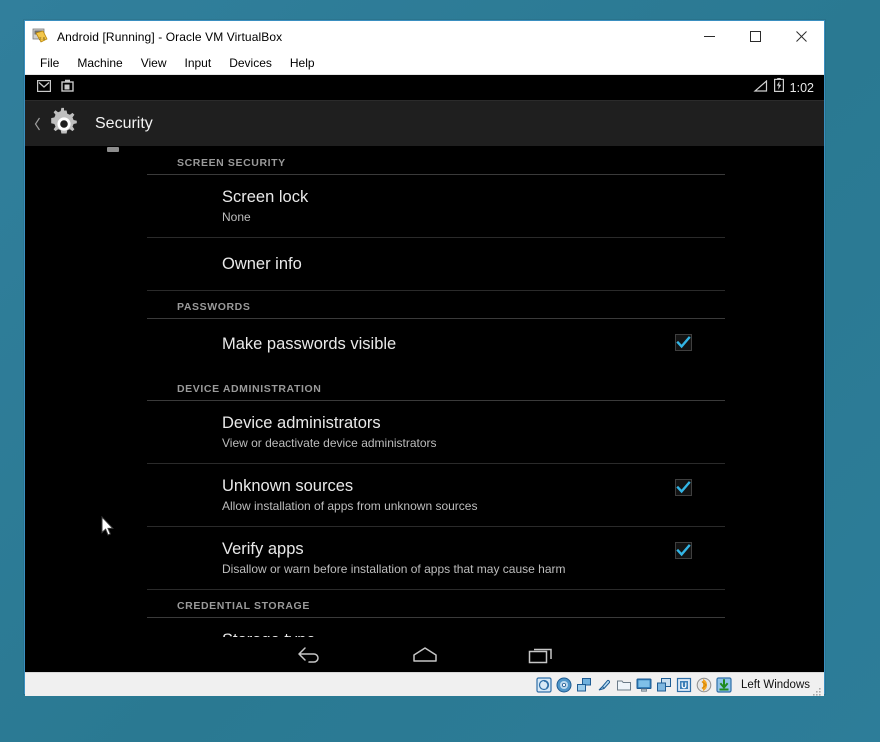 This screenshot has width=880, height=742. Describe the element at coordinates (544, 684) in the screenshot. I see `hard-disk-icon` at that location.